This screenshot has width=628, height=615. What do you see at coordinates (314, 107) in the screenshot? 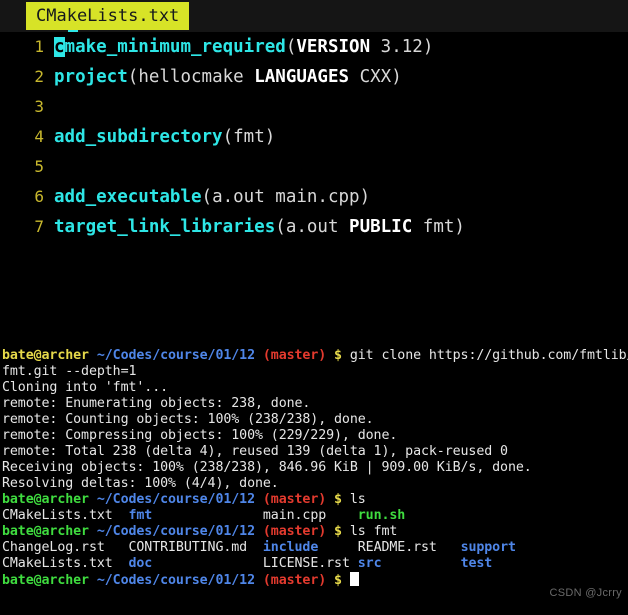
I see `code-line: 3` at bounding box center [314, 107].